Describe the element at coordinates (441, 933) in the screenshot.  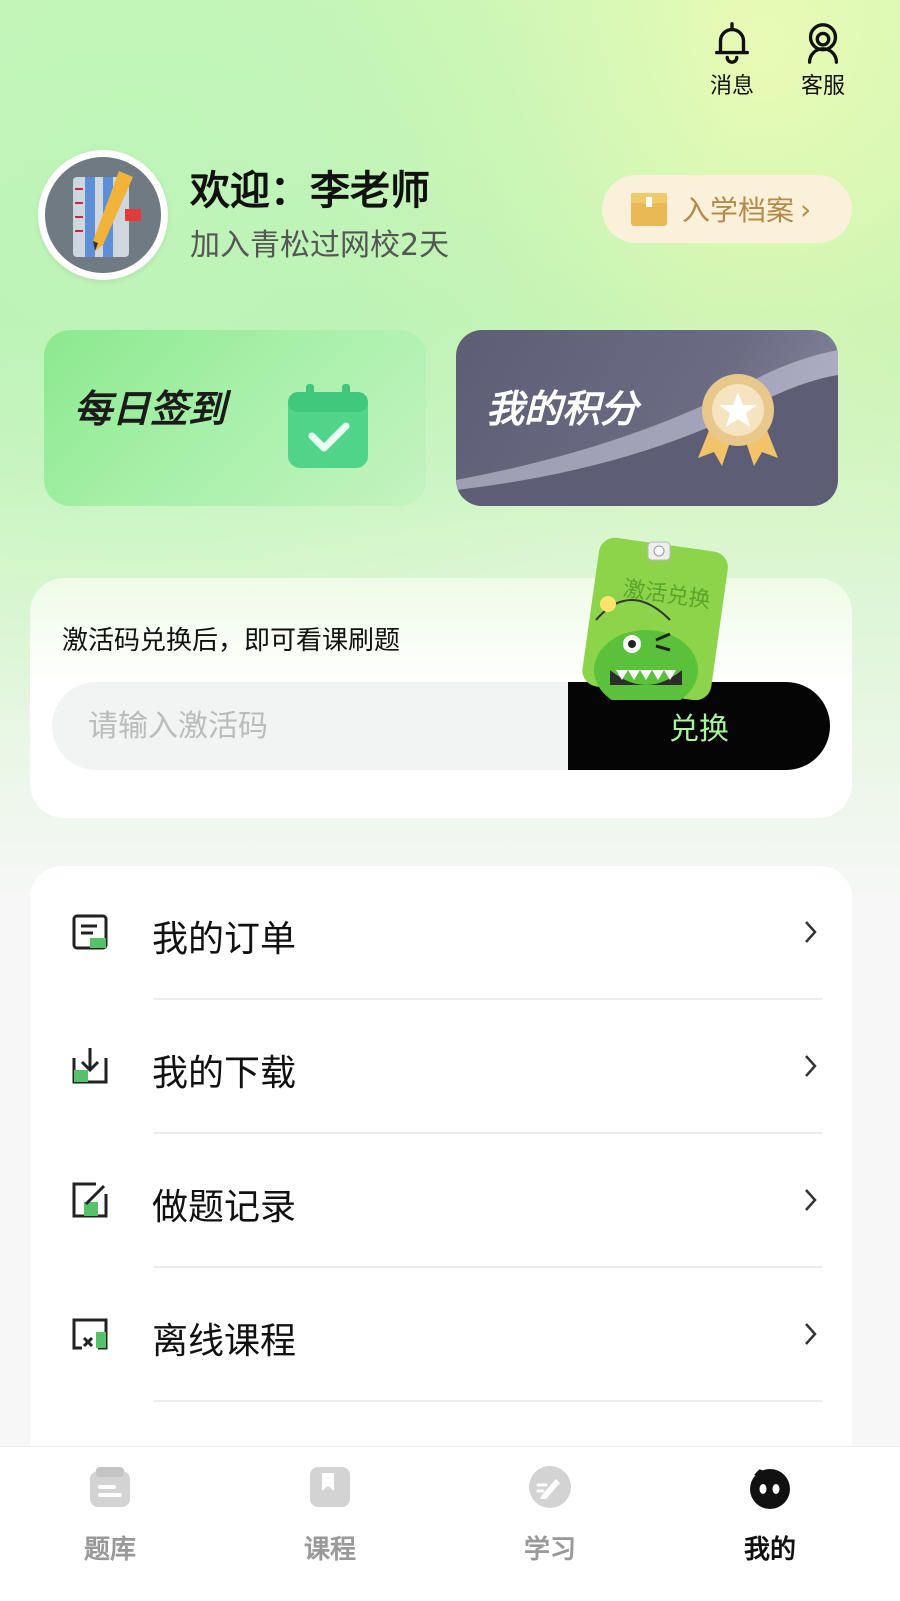
I see `menu-item-orders: 我的订单` at that location.